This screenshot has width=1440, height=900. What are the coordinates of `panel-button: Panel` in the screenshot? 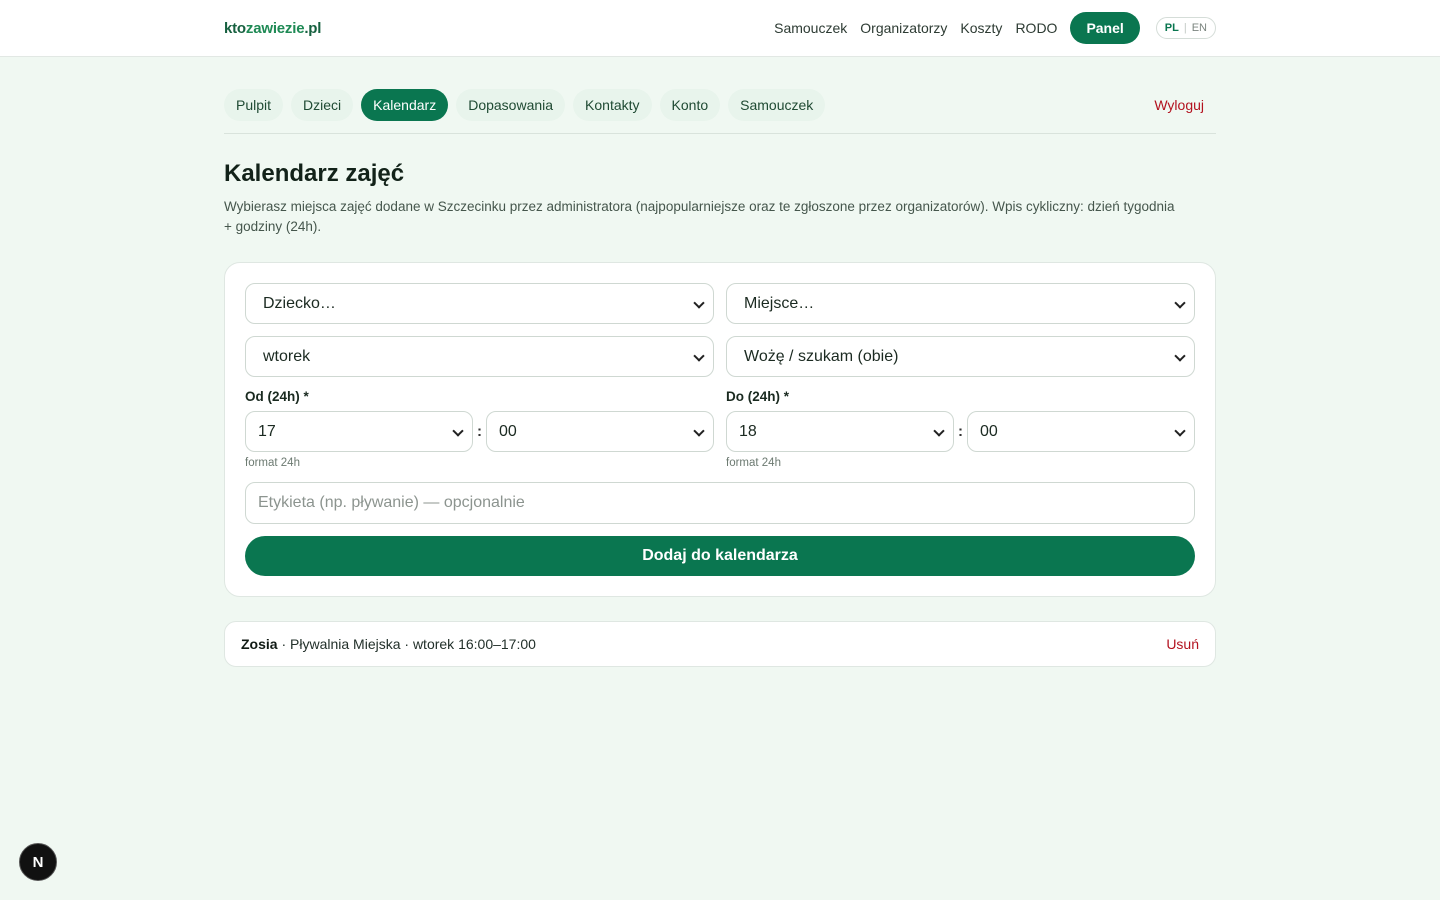 It's located at (1105, 28).